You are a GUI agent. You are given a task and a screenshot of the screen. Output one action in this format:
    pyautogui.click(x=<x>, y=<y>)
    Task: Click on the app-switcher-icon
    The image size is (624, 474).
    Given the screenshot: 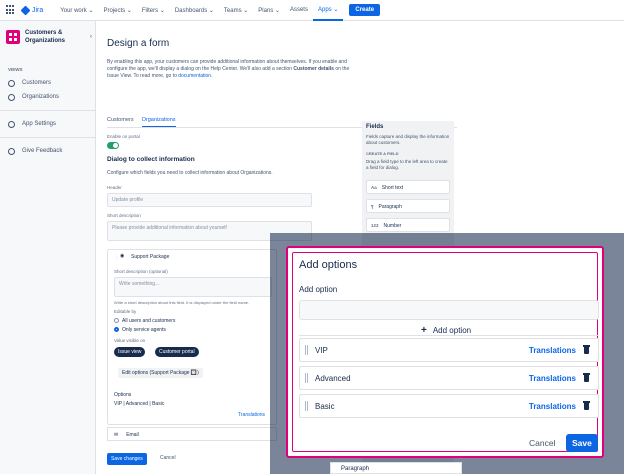 What is the action you would take?
    pyautogui.click(x=11, y=10)
    